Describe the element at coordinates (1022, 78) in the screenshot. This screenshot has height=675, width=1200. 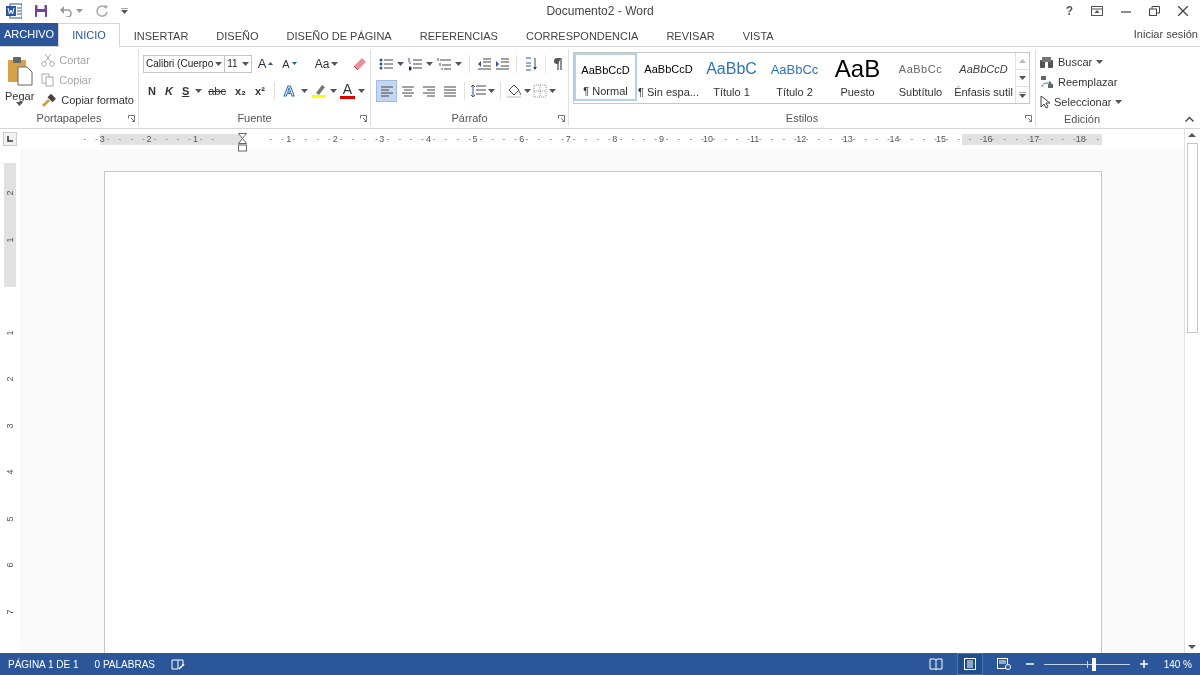
I see `scroll-down-icon` at that location.